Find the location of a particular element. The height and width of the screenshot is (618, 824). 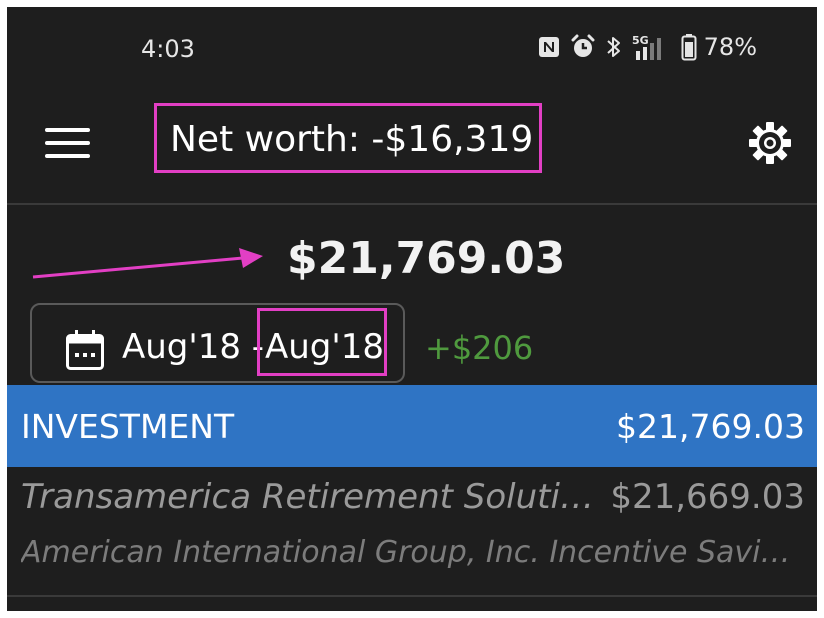

svg-text: 5G is located at coordinates (640, 40).